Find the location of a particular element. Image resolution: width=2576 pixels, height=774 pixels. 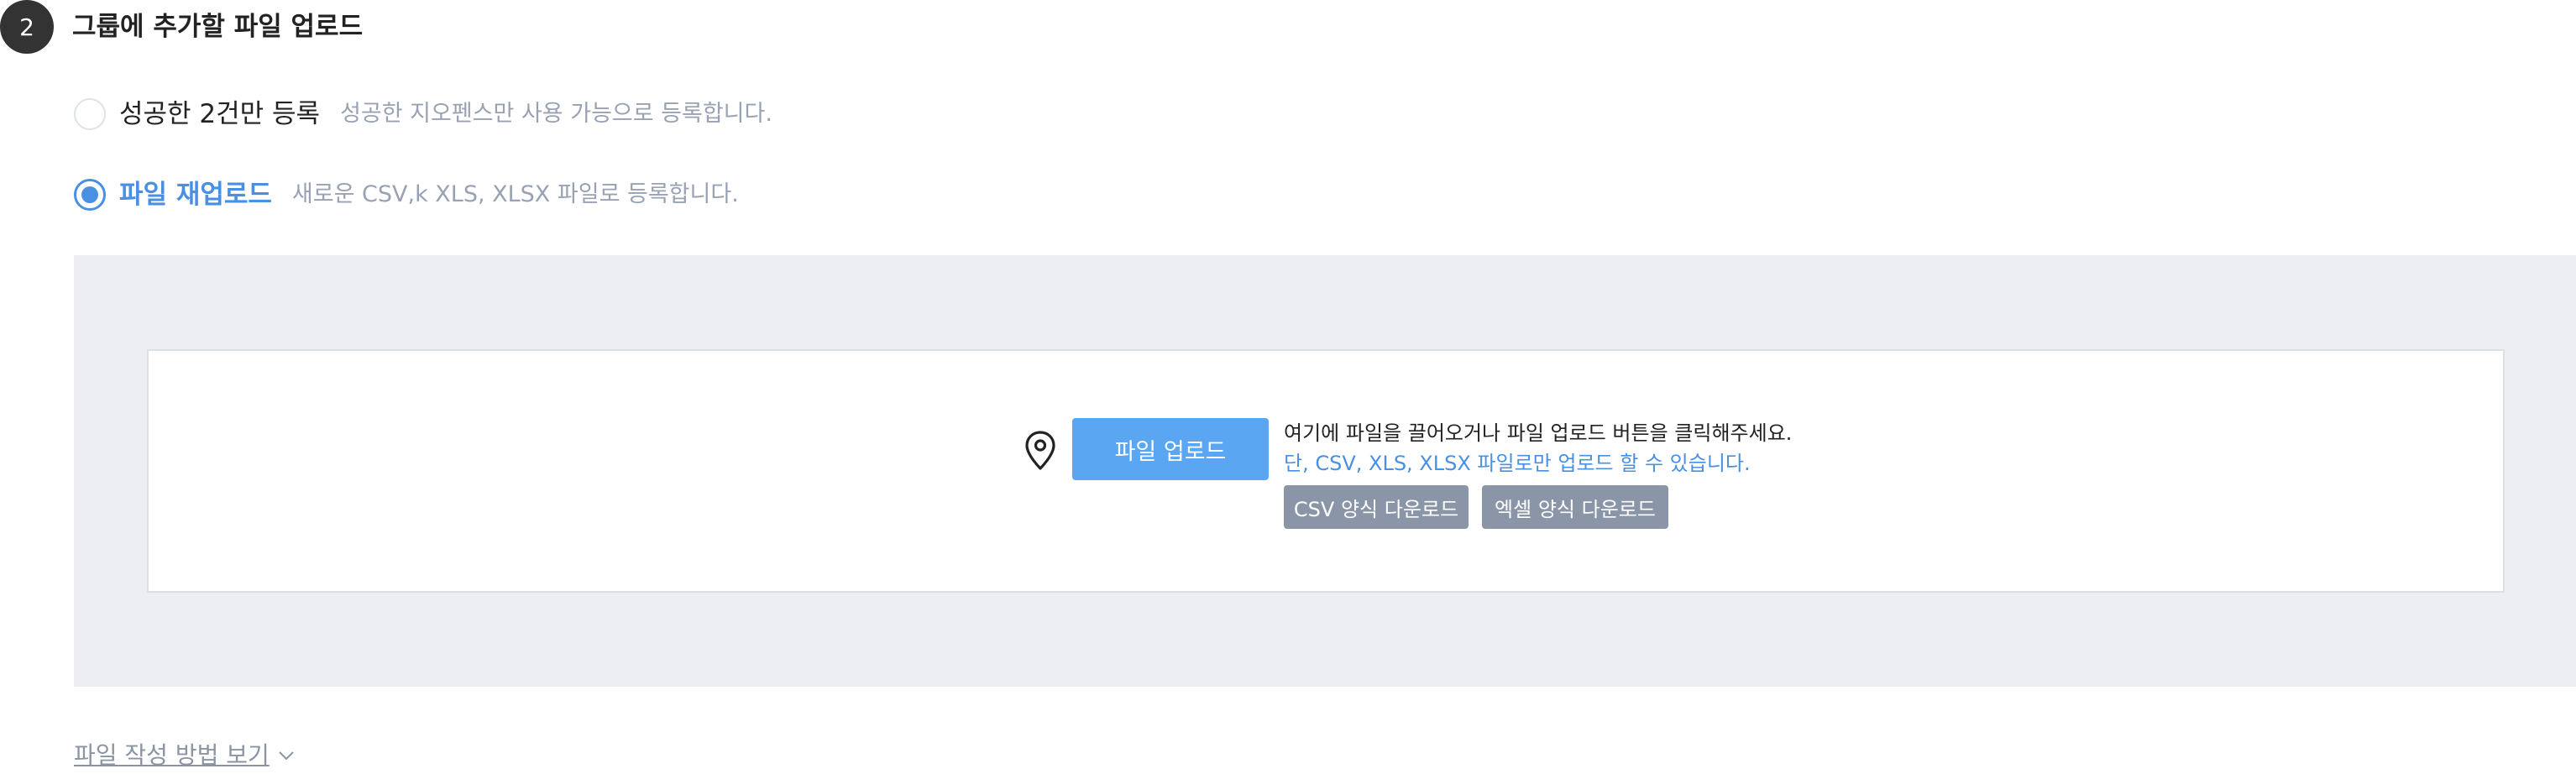

step-title: 그룹에 추가할 파일 업로드 is located at coordinates (218, 27).